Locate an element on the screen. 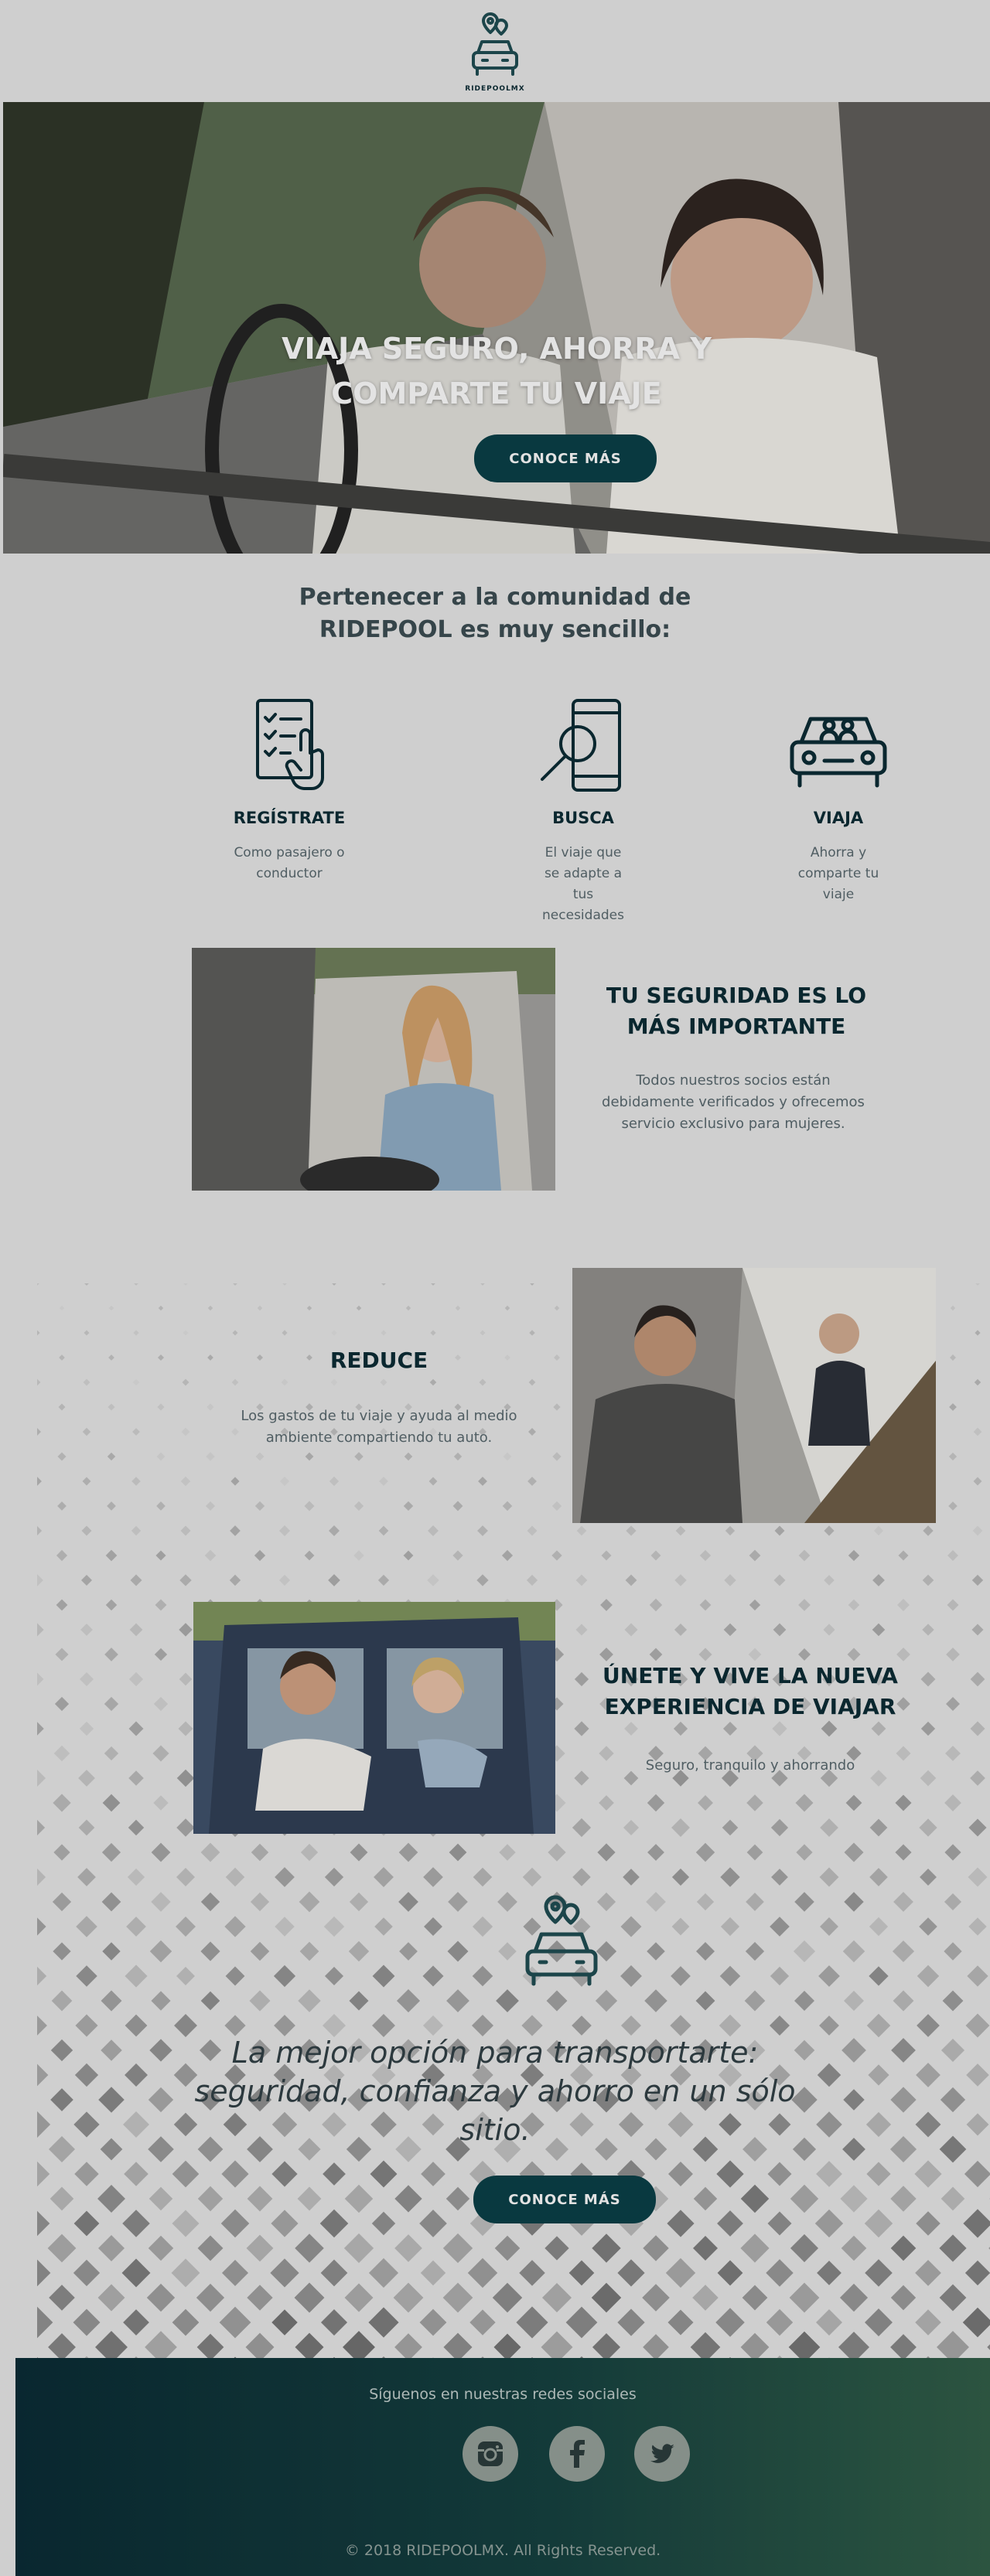 The image size is (990, 2576). feature-reduce-photo is located at coordinates (754, 1395).